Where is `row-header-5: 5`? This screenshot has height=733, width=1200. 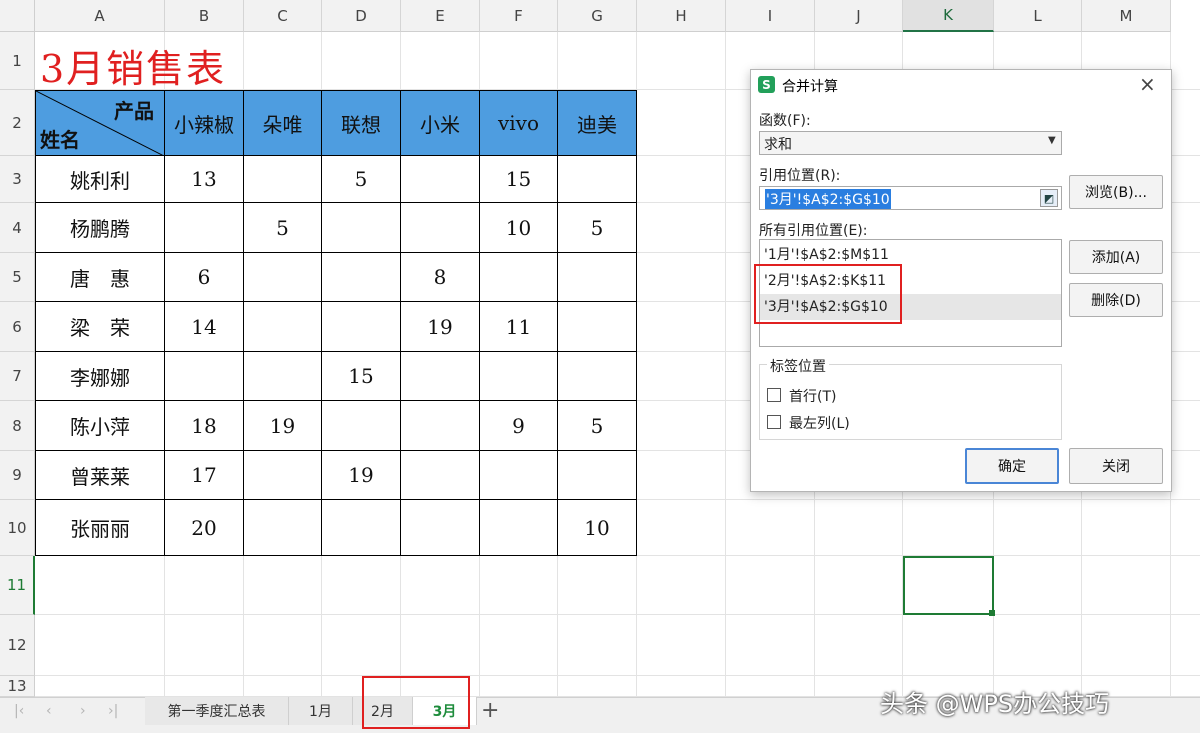
row-header-5: 5 is located at coordinates (17, 277).